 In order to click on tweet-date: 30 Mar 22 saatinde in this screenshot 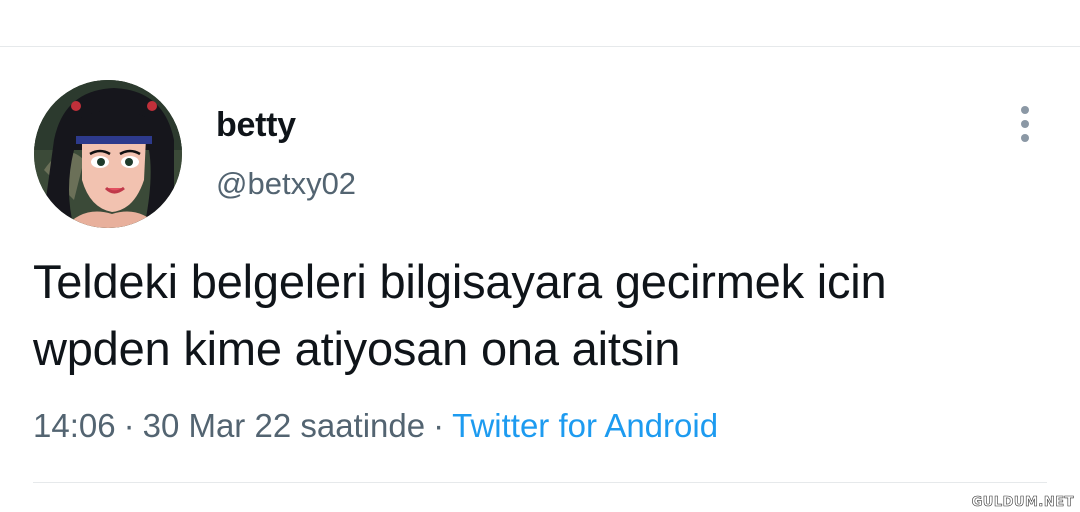, I will do `click(284, 425)`.